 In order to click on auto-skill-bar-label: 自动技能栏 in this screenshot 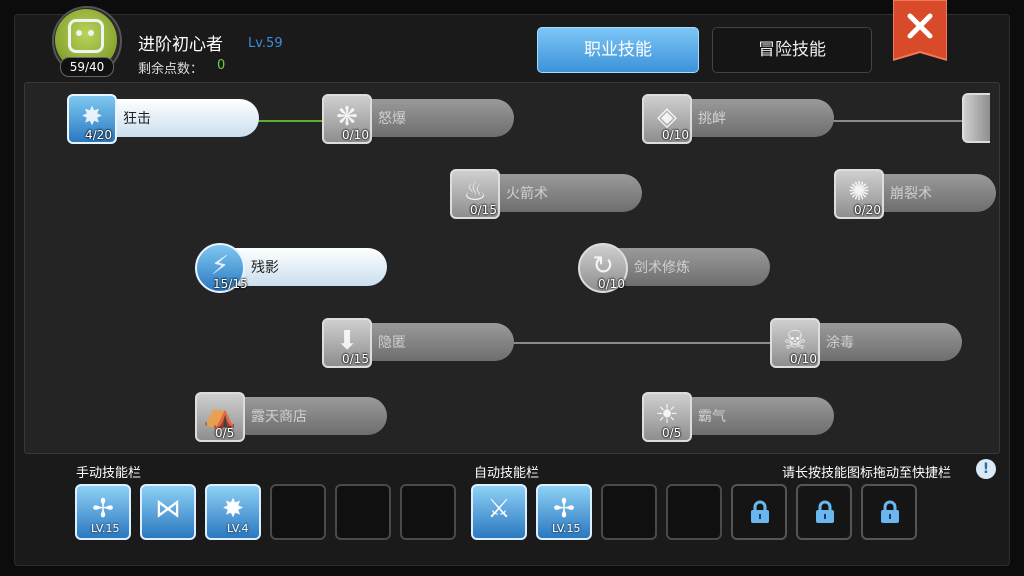, I will do `click(507, 473)`.